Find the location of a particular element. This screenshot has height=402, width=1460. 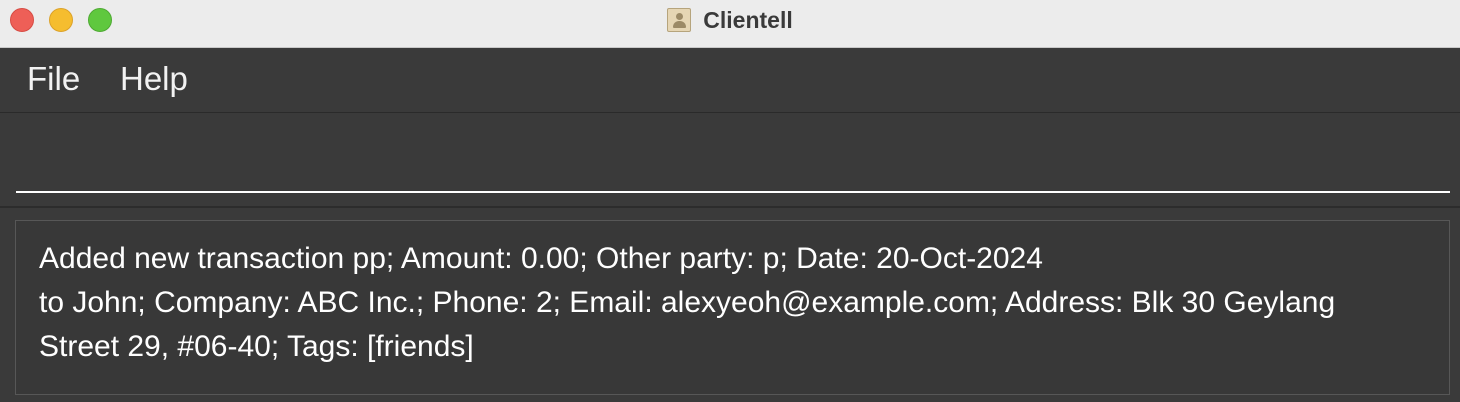

result-line: Street 29, #06-40; Tags: [friends] is located at coordinates (256, 346).